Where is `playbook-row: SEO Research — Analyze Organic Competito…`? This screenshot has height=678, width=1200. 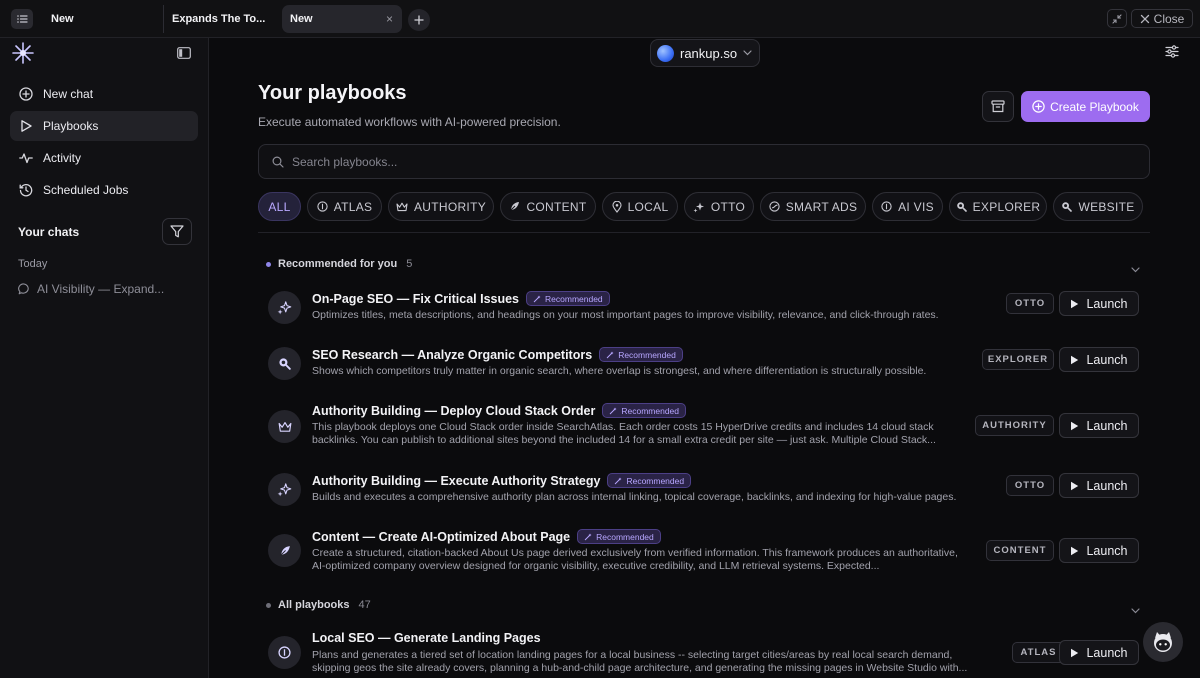 playbook-row: SEO Research — Analyze Organic Competito… is located at coordinates (704, 367).